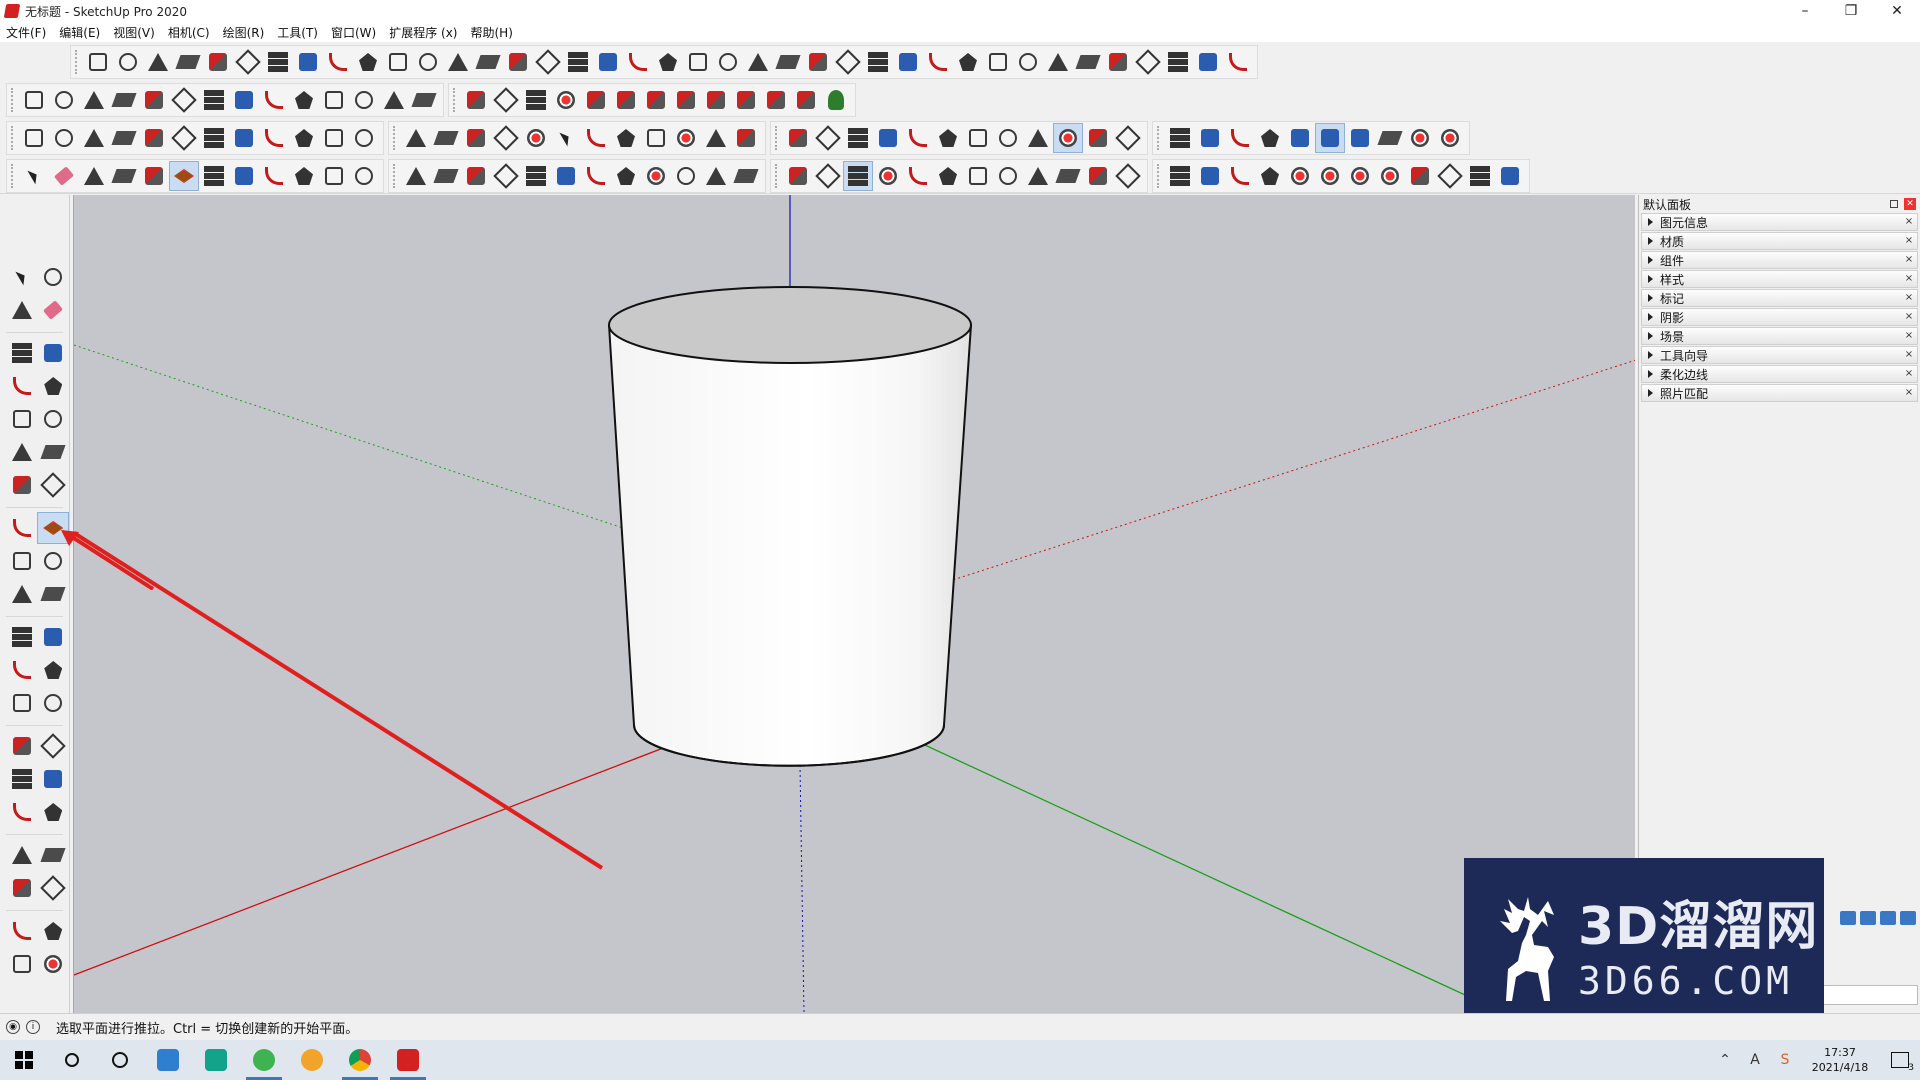  What do you see at coordinates (54, 419) in the screenshot?
I see `polygon-button` at bounding box center [54, 419].